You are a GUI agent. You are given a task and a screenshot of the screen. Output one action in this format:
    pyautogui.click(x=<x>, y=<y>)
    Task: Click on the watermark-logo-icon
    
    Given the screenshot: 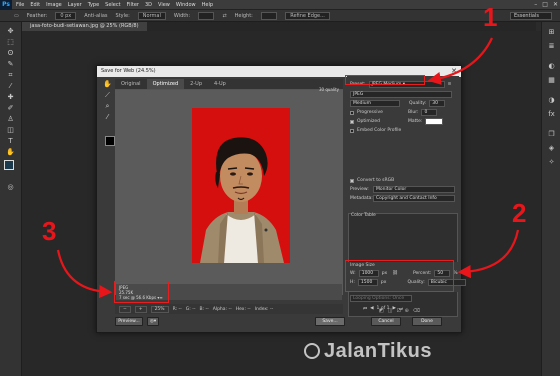 What is the action you would take?
    pyautogui.click(x=312, y=351)
    